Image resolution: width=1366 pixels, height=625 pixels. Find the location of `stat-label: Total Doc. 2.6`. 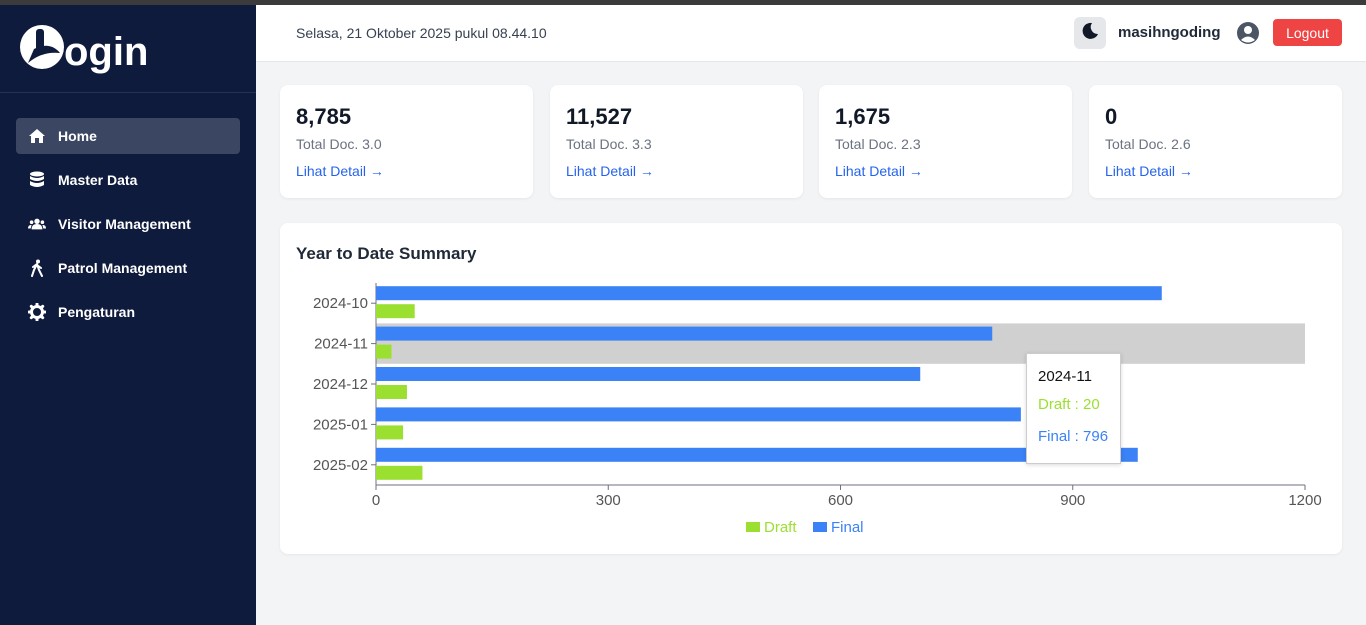

stat-label: Total Doc. 2.6 is located at coordinates (1148, 144).